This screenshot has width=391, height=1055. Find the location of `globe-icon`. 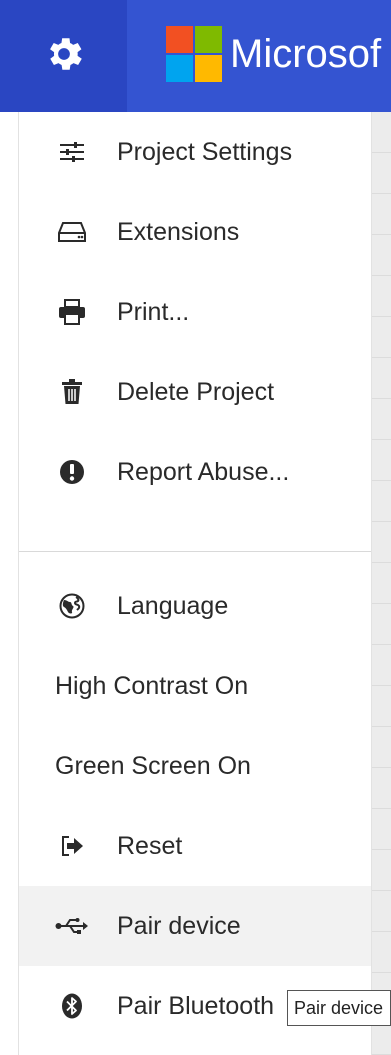

globe-icon is located at coordinates (72, 606).